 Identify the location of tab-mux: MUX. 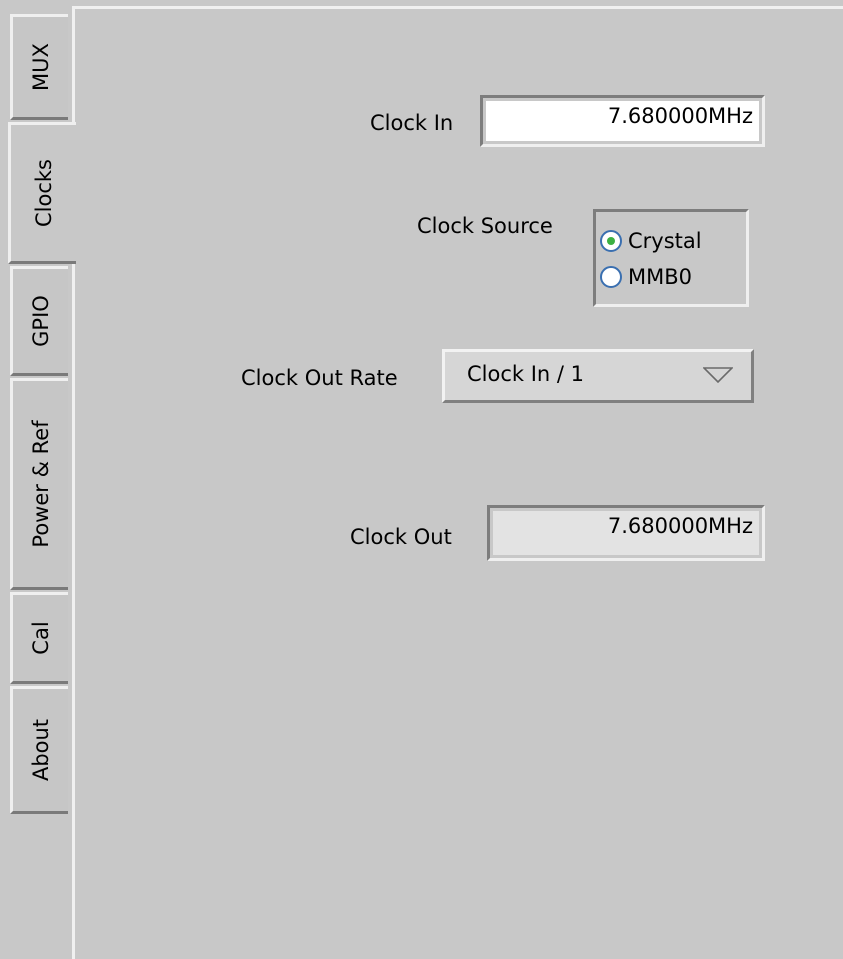
(39, 67).